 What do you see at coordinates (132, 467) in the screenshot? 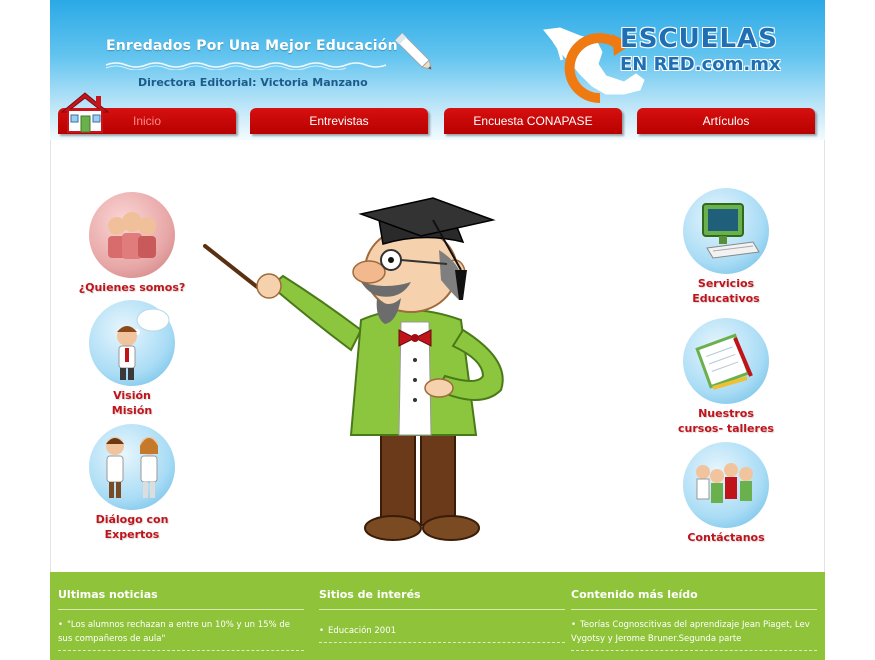
I see `dialog-people-icon` at bounding box center [132, 467].